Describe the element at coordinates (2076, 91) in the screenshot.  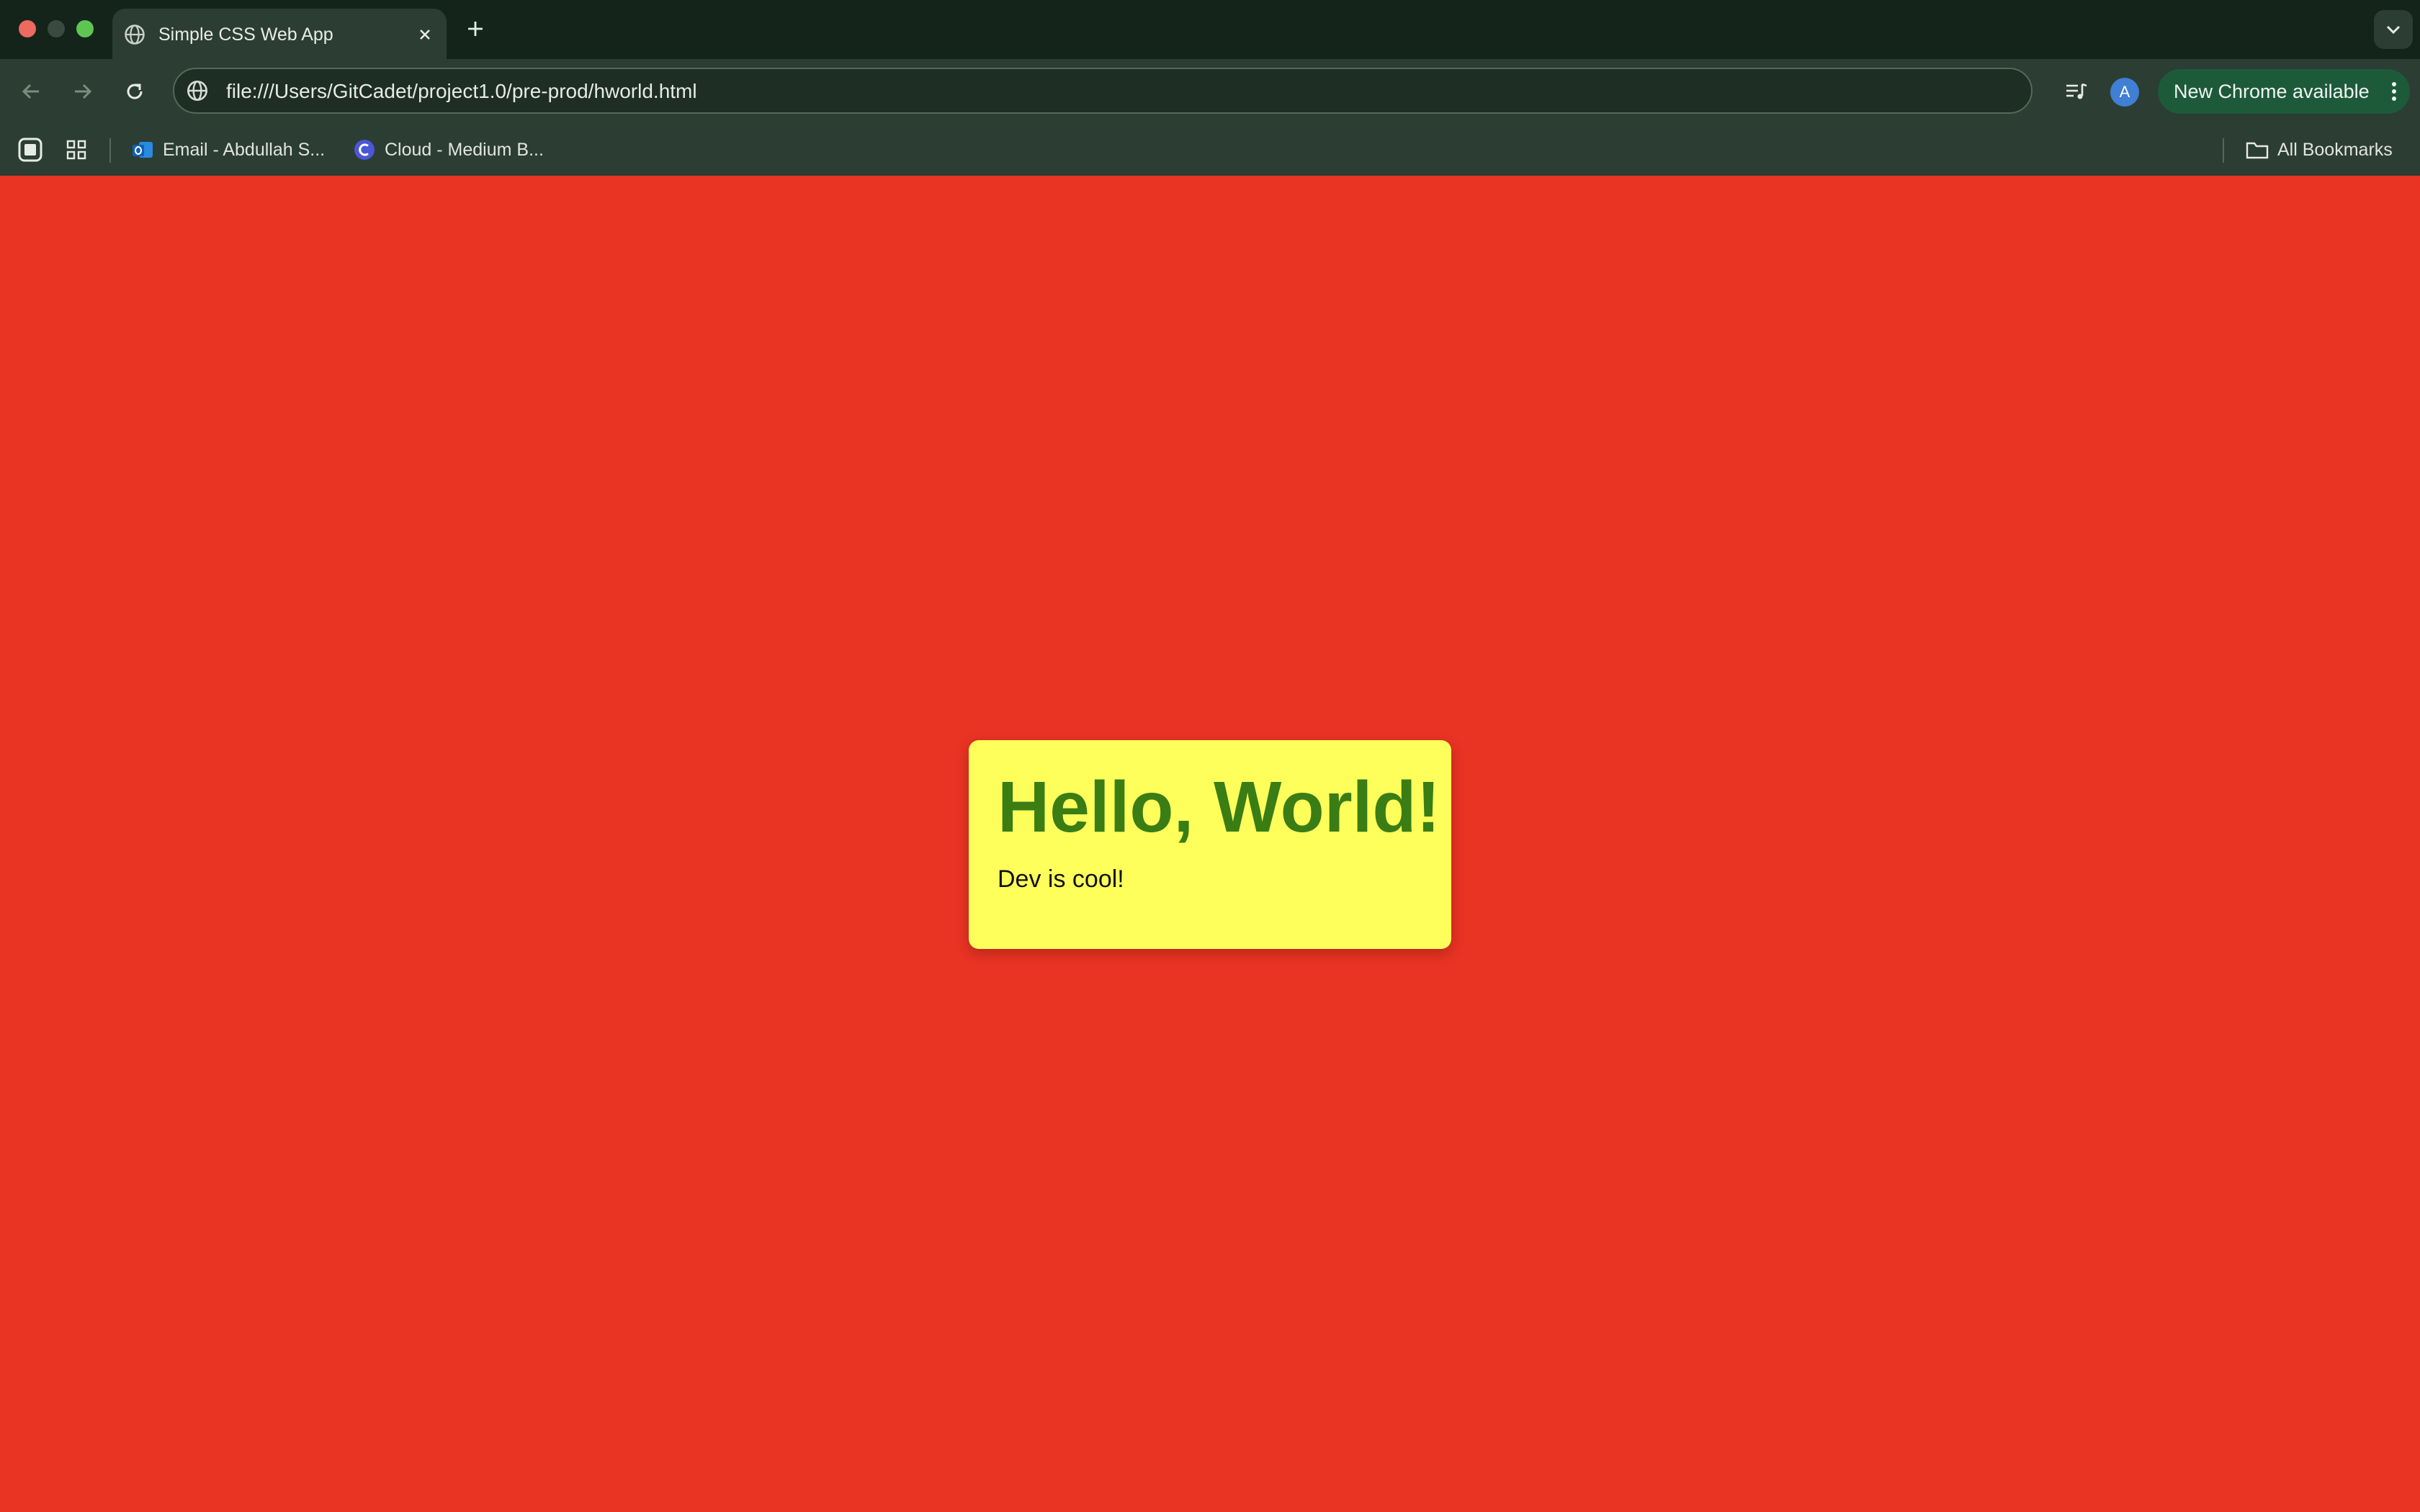
I see `media-controls-icon` at that location.